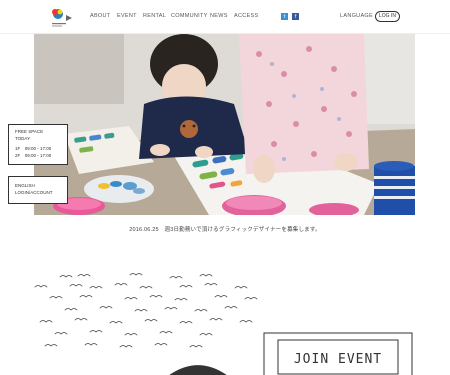 This screenshot has height=375, width=450. Describe the element at coordinates (33, 155) in the screenshot. I see `free-space-2f-hours: 2F 09:00 - 17:00` at that location.